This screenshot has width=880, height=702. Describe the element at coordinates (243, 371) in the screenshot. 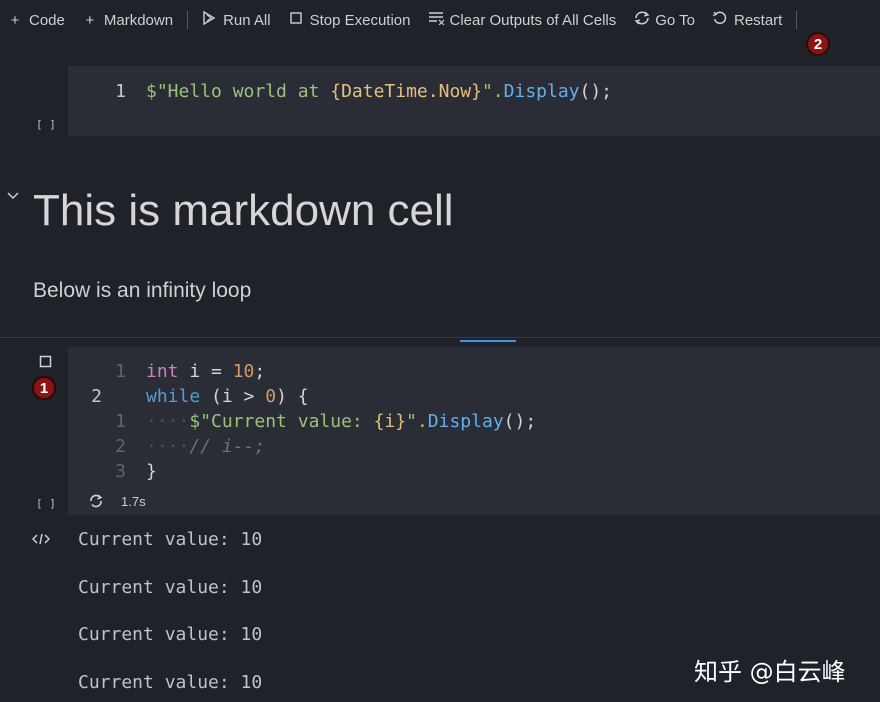

I see `number-token: 10` at that location.